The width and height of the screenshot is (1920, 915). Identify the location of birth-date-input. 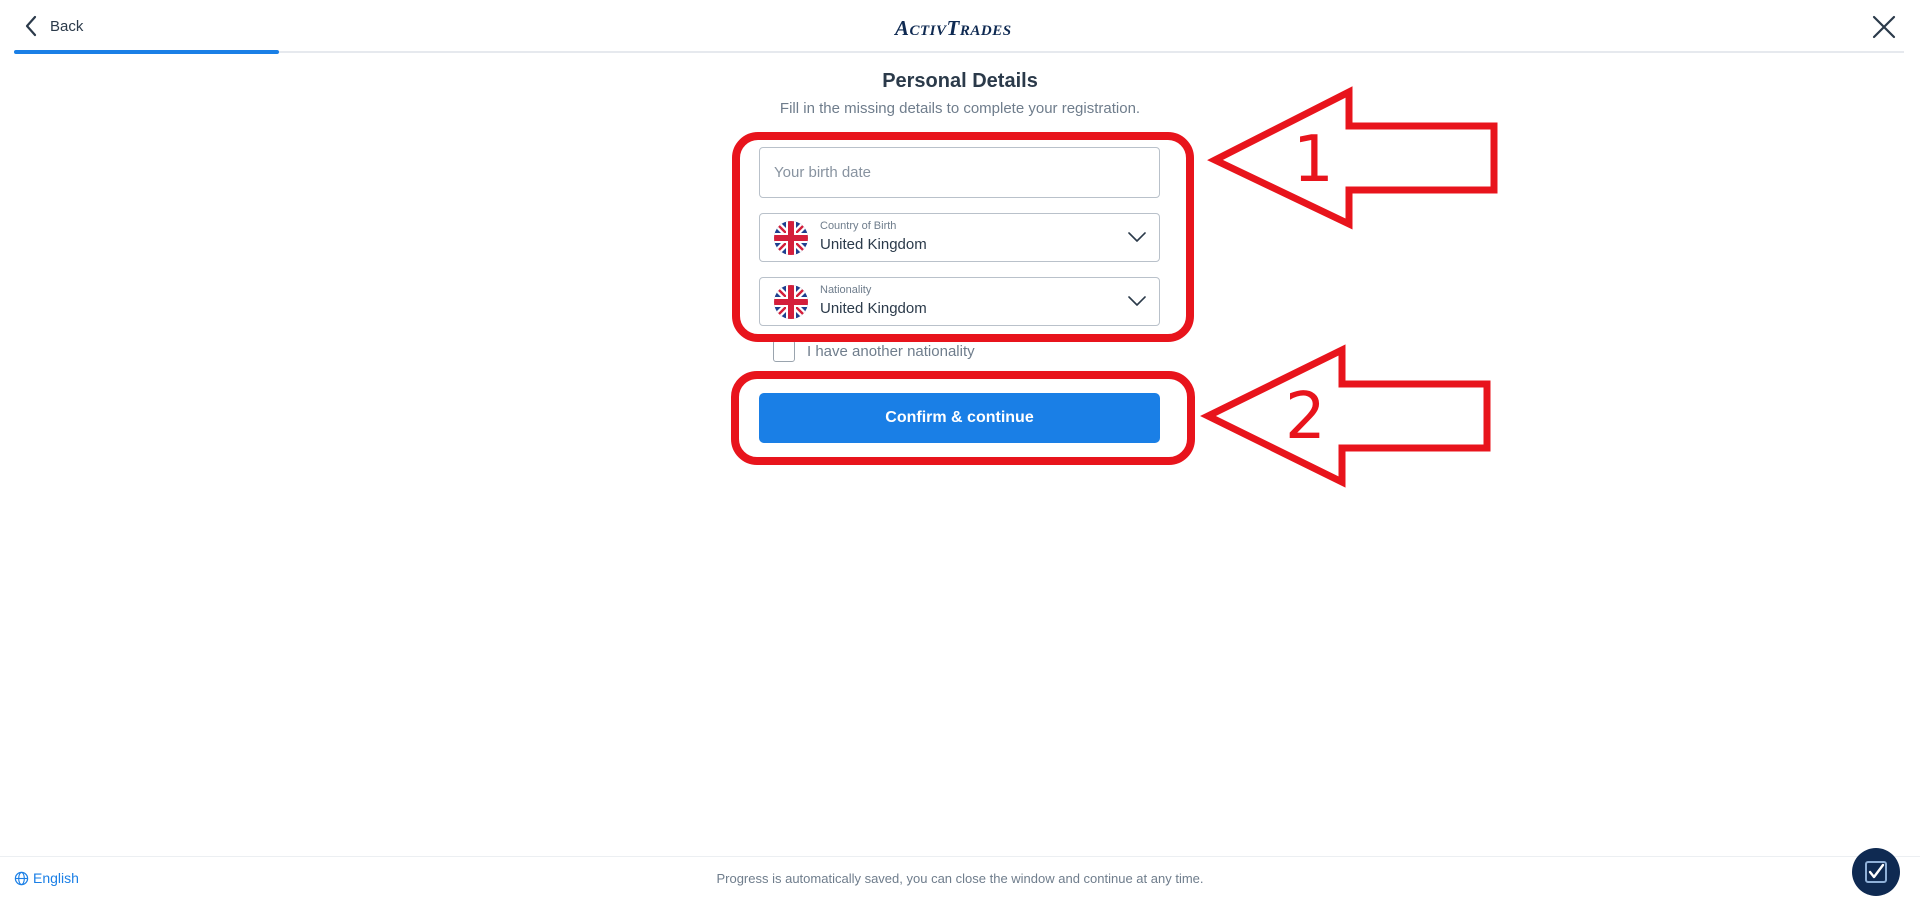
(959, 172).